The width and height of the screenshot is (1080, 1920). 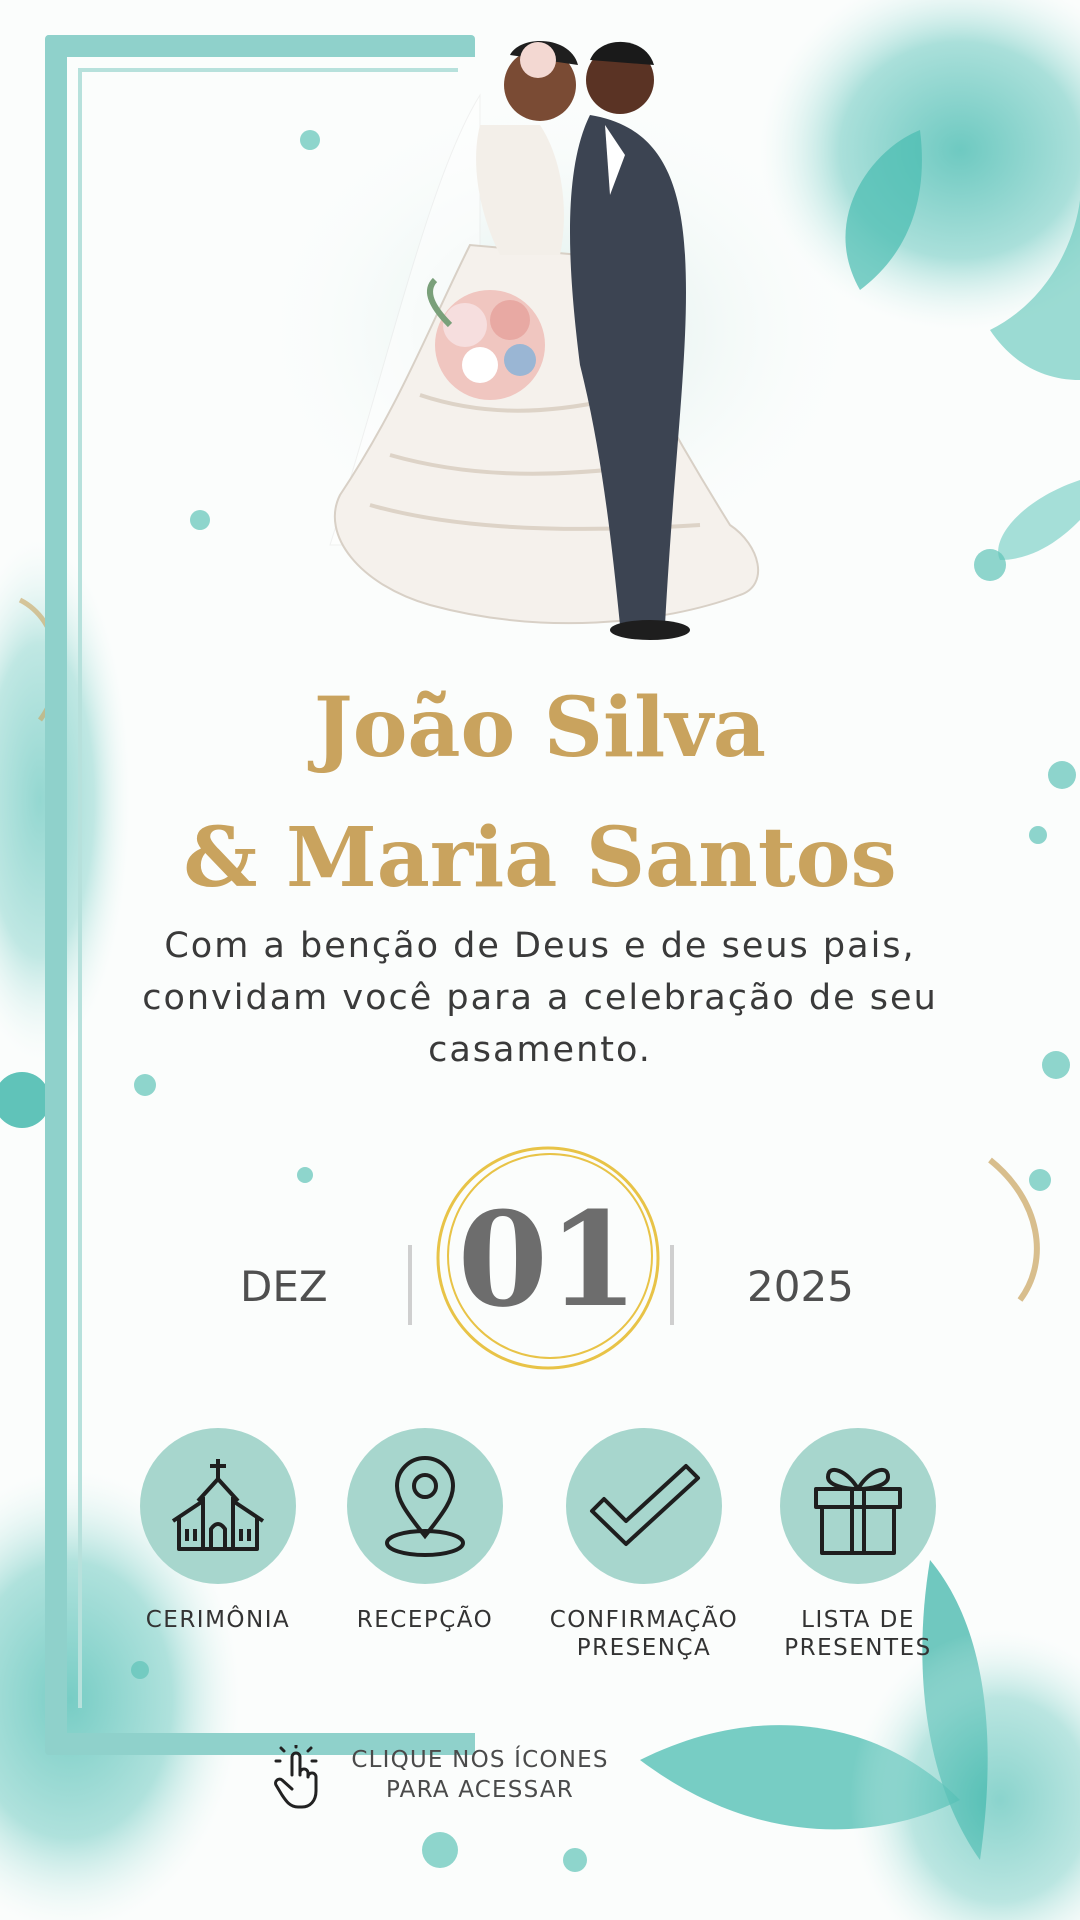 What do you see at coordinates (218, 1620) in the screenshot?
I see `ceremony-label: CERIMÔNIA` at bounding box center [218, 1620].